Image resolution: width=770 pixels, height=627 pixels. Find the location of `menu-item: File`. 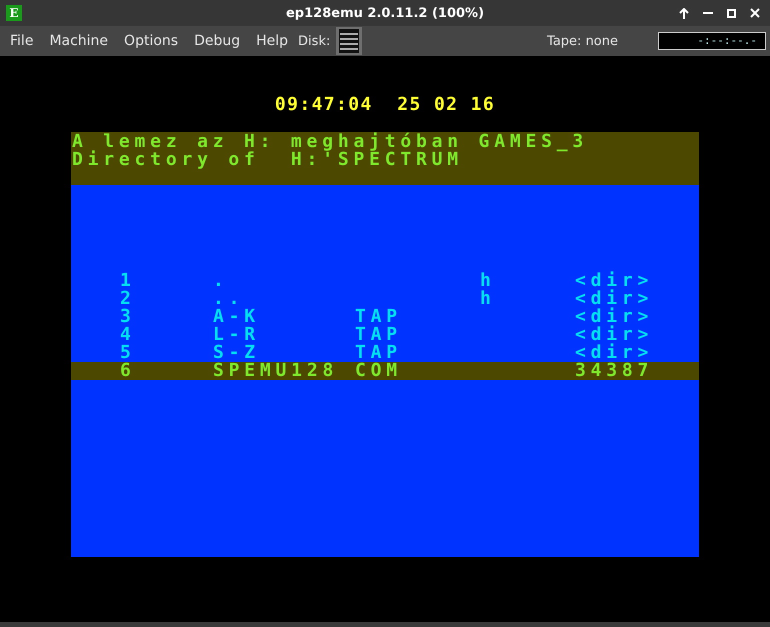

menu-item: File is located at coordinates (22, 41).